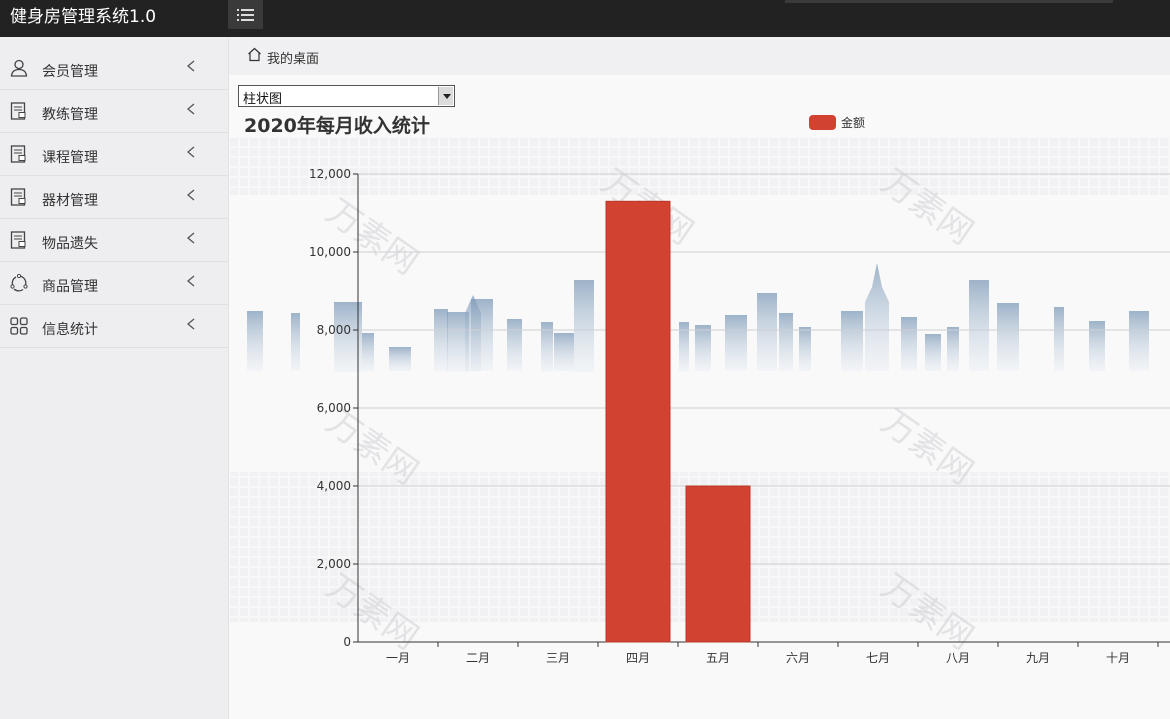  I want to click on x-axis-tick-label: 四月, so click(638, 658).